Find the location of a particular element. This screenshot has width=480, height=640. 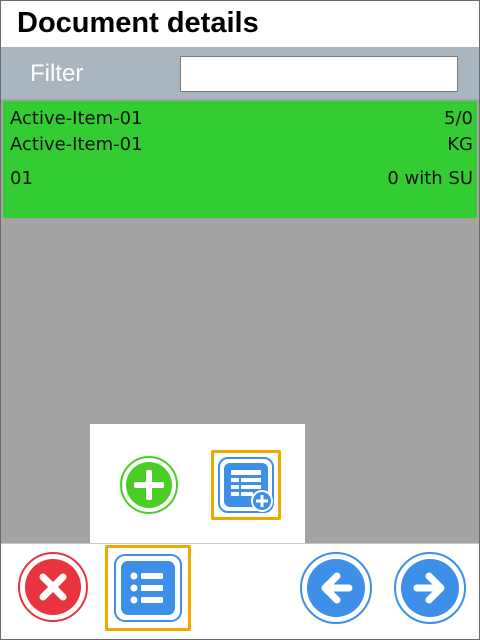

back-button is located at coordinates (336, 588).